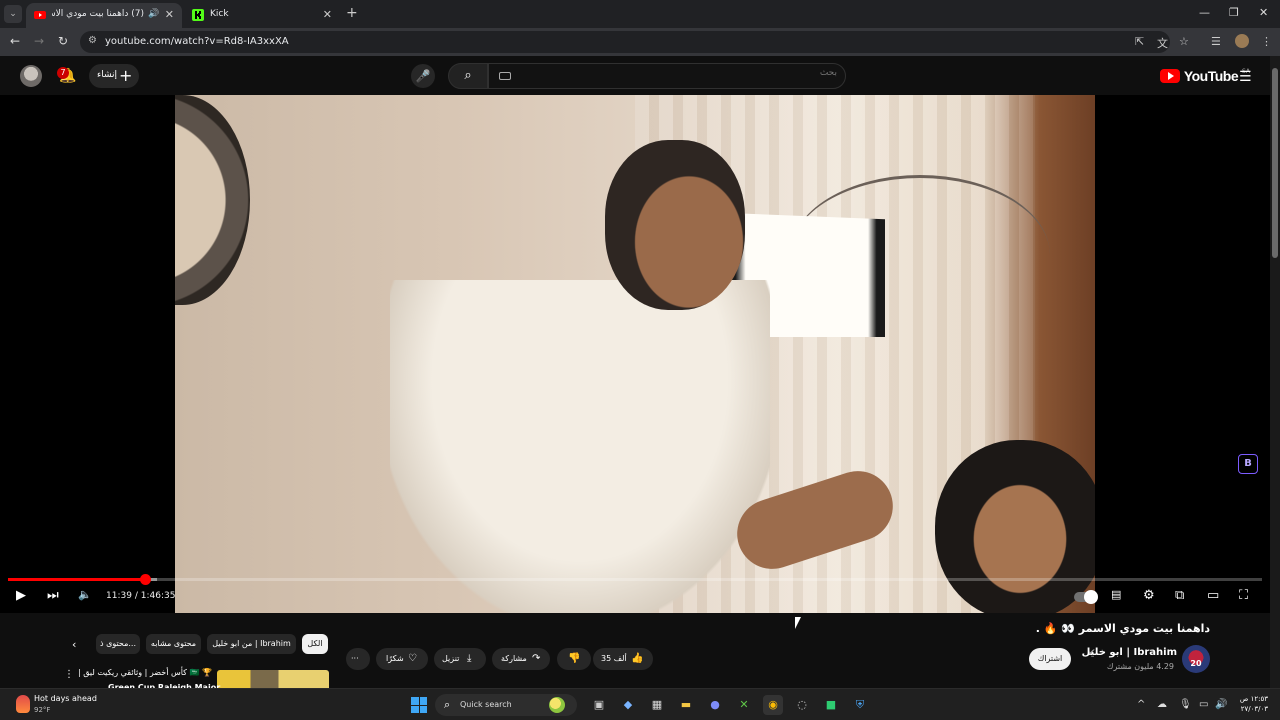  I want to click on recommendation-title: 🏆 🇸🇦 كأس أخضر | وثائقي ريكيت ليق |, so click(145, 672).